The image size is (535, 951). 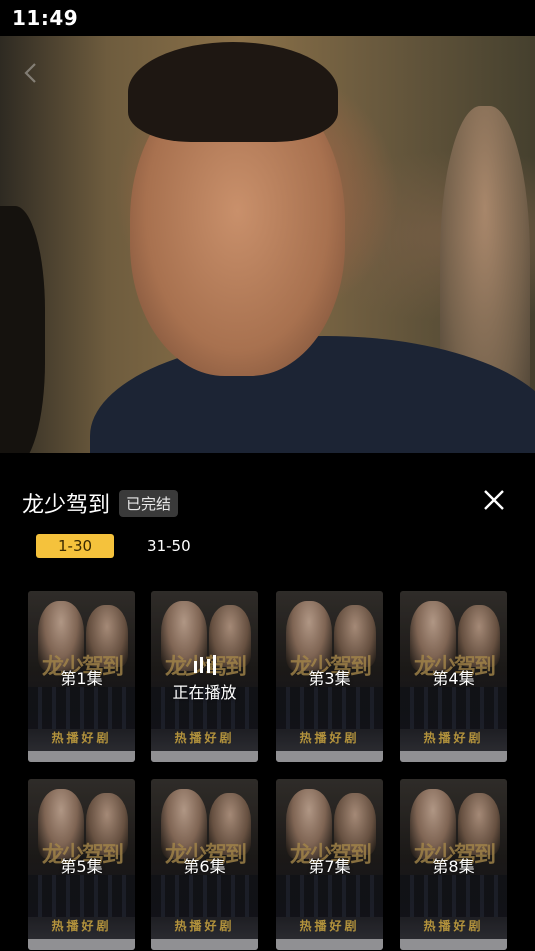 I want to click on episode-label: 第6集, so click(x=204, y=866).